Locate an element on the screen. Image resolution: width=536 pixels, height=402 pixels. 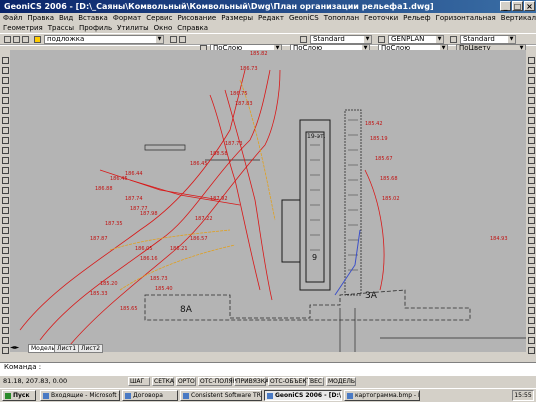
menu-item-9: GeoniCS is located at coordinates (304, 18).